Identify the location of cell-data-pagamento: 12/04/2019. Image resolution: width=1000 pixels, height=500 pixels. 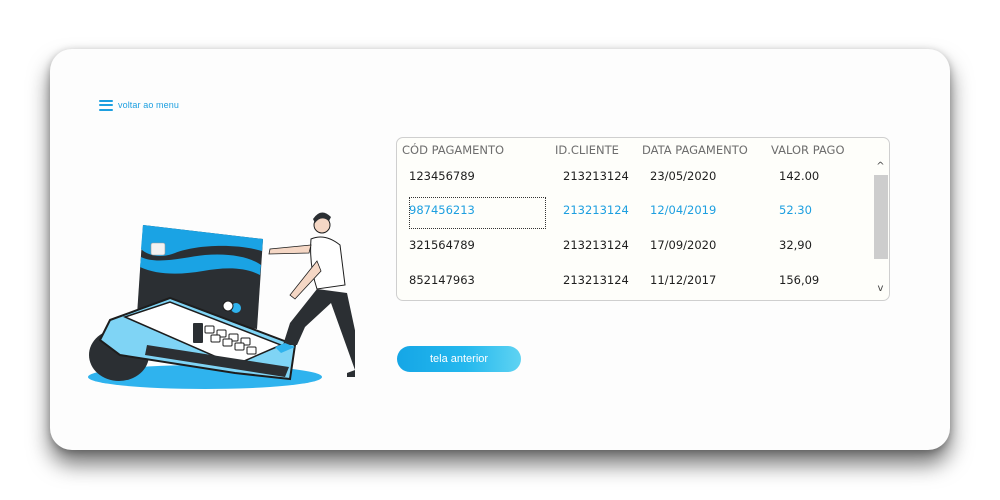
(683, 210).